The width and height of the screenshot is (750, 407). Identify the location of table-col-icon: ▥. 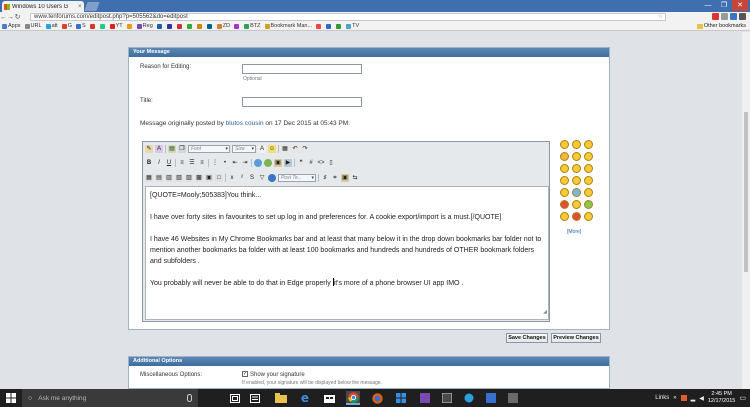
(169, 178).